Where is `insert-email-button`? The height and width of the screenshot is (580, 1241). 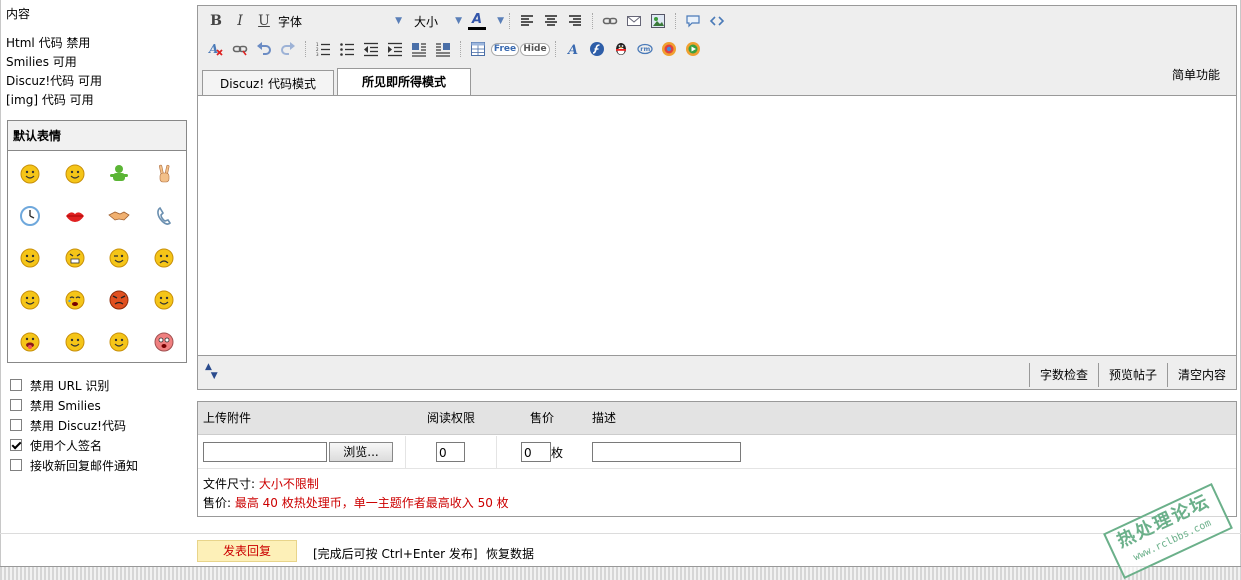
insert-email-button is located at coordinates (634, 21).